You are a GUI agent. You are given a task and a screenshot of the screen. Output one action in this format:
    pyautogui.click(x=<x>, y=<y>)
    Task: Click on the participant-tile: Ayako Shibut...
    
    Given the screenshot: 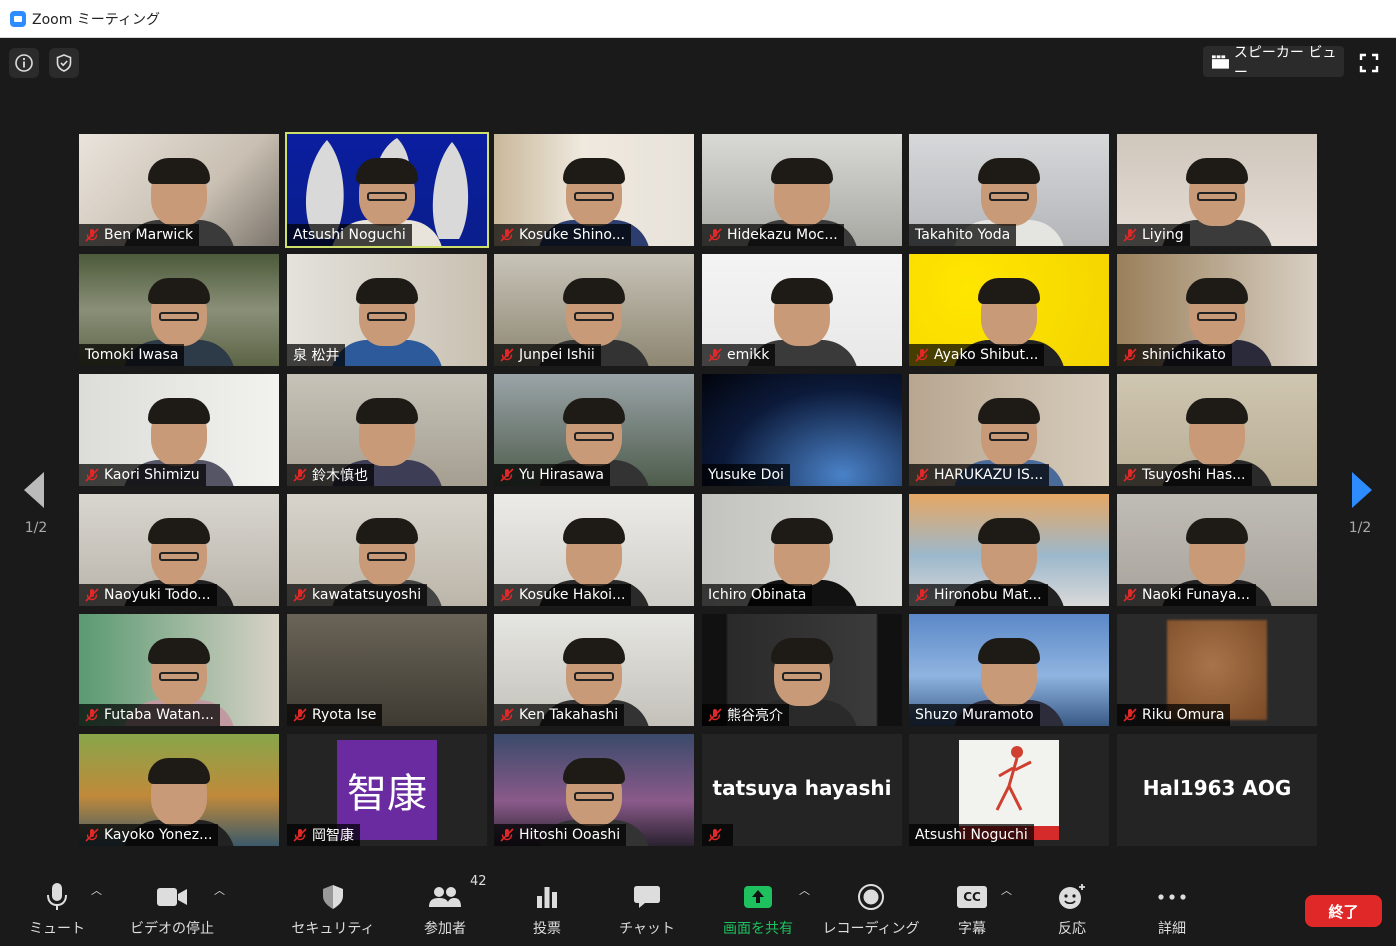 What is the action you would take?
    pyautogui.click(x=1009, y=310)
    